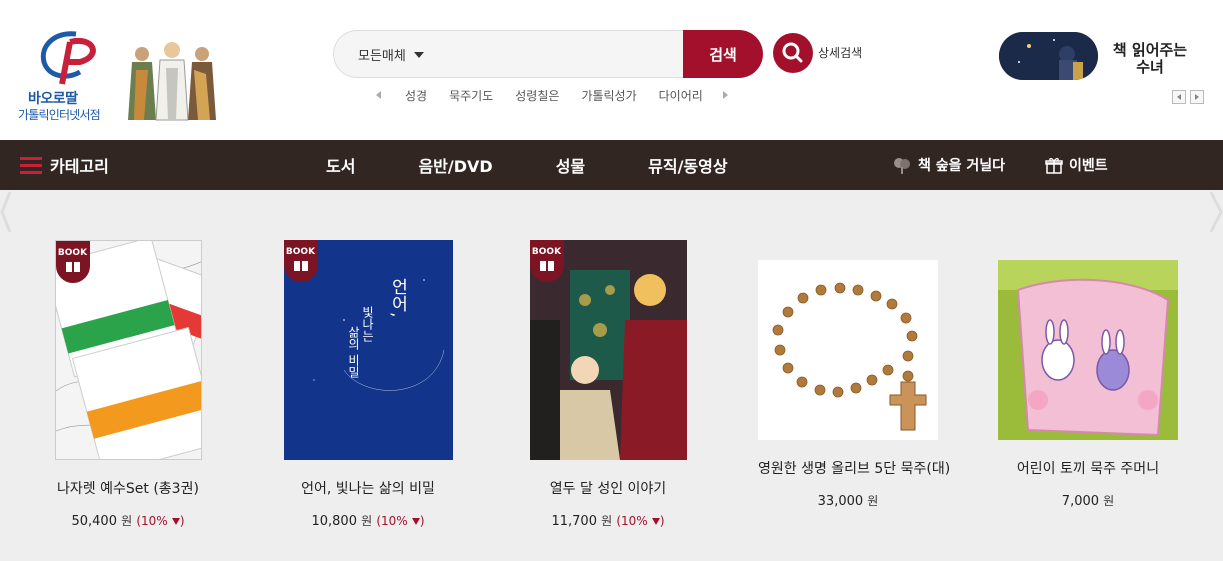 The width and height of the screenshot is (1223, 561). What do you see at coordinates (608, 488) in the screenshot?
I see `product-title: 열두 달 성인 이야기` at bounding box center [608, 488].